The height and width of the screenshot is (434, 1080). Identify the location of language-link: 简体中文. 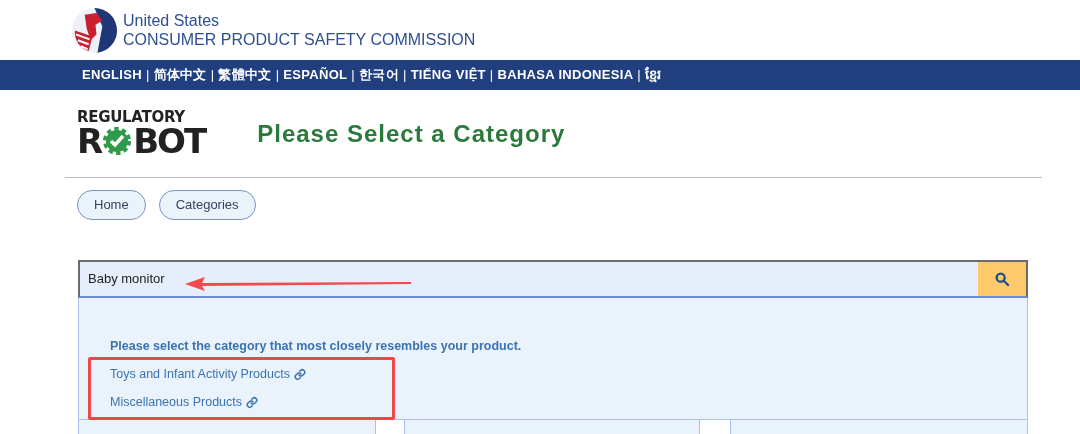
(180, 75).